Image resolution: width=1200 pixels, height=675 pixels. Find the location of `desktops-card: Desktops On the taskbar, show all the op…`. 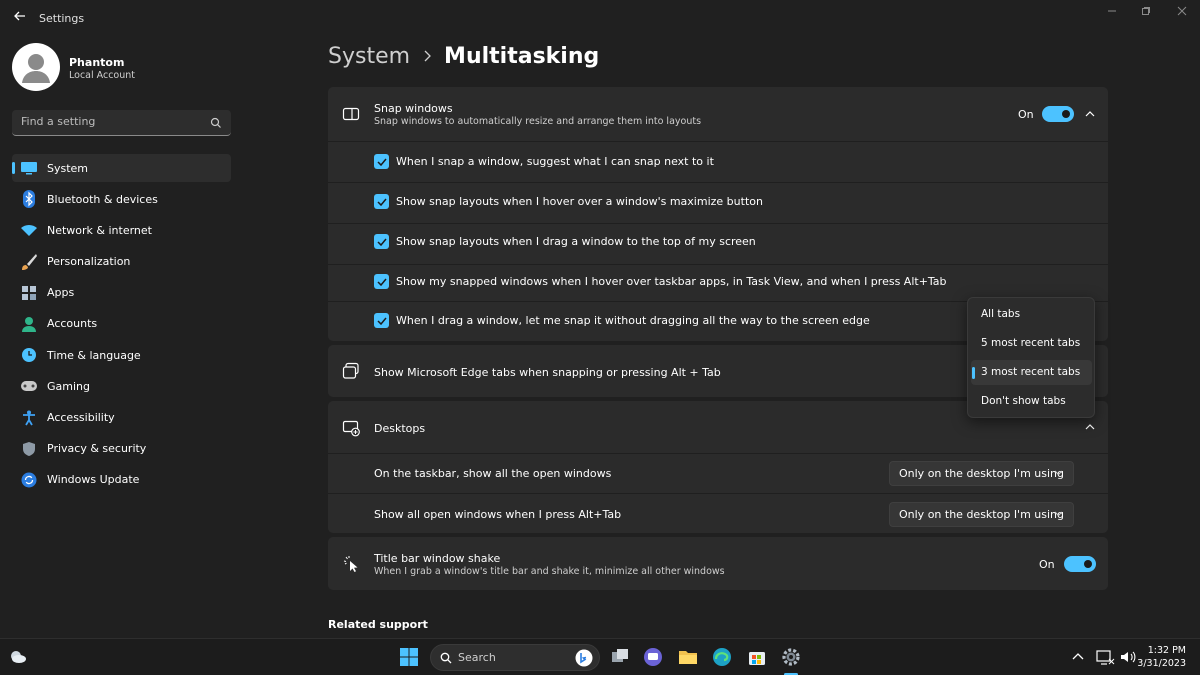

desktops-card: Desktops On the taskbar, show all the op… is located at coordinates (718, 467).